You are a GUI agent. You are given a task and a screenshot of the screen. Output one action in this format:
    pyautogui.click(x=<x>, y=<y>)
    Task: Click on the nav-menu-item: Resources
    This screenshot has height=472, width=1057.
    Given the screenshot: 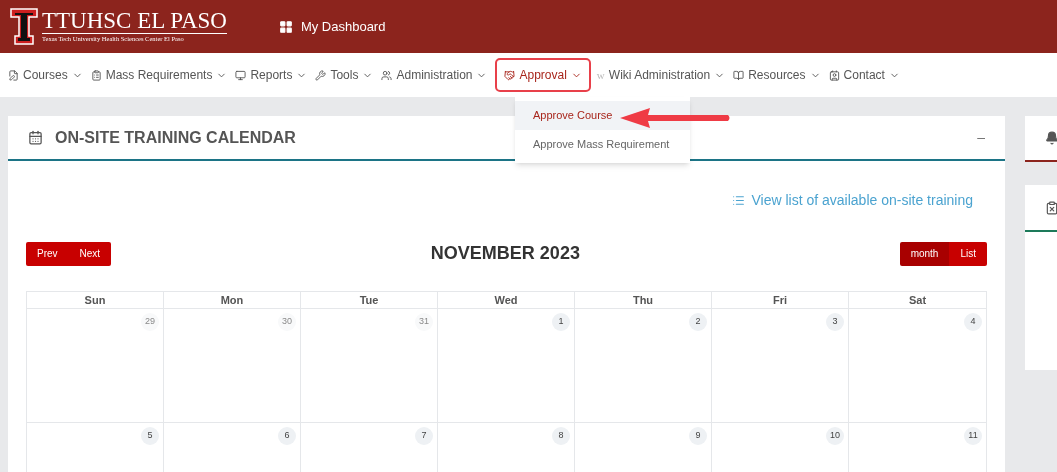 What is the action you would take?
    pyautogui.click(x=777, y=75)
    